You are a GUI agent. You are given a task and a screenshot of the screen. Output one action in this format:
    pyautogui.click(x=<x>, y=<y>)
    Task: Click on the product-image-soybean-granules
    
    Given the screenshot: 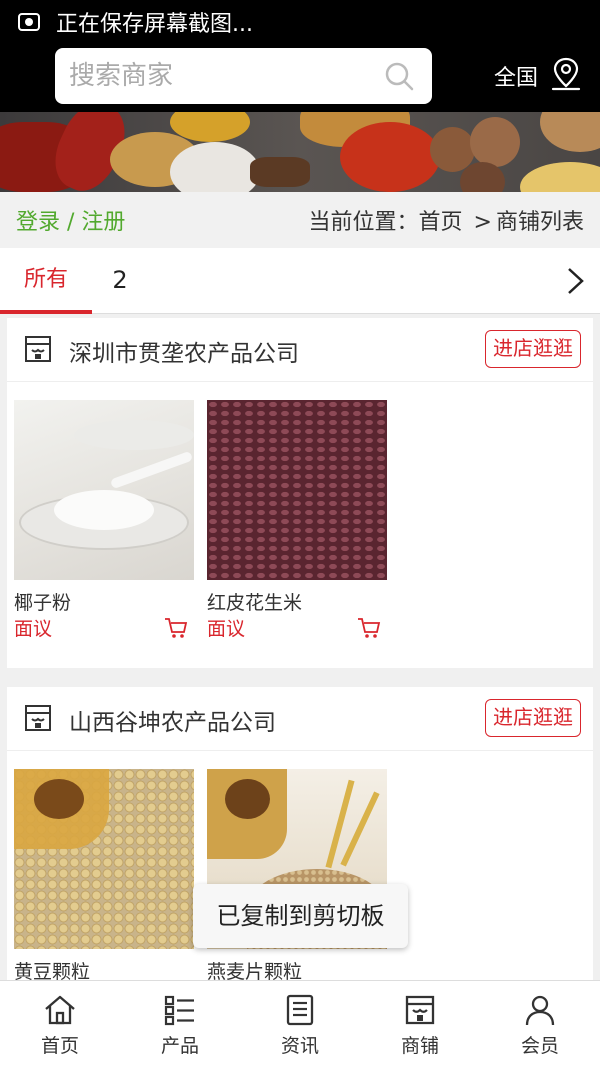 What is the action you would take?
    pyautogui.click(x=104, y=859)
    